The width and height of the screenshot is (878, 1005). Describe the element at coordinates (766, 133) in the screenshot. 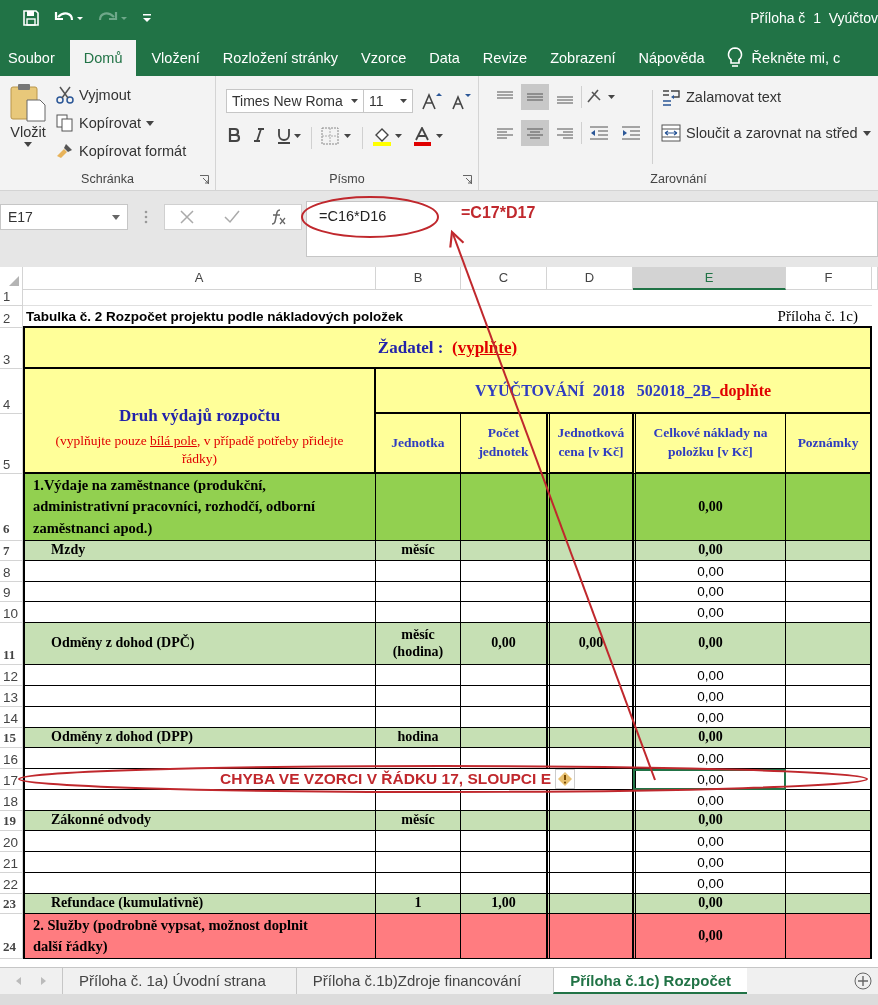

I see `merge-center-button: Sloučit a zarovnat na střed` at that location.